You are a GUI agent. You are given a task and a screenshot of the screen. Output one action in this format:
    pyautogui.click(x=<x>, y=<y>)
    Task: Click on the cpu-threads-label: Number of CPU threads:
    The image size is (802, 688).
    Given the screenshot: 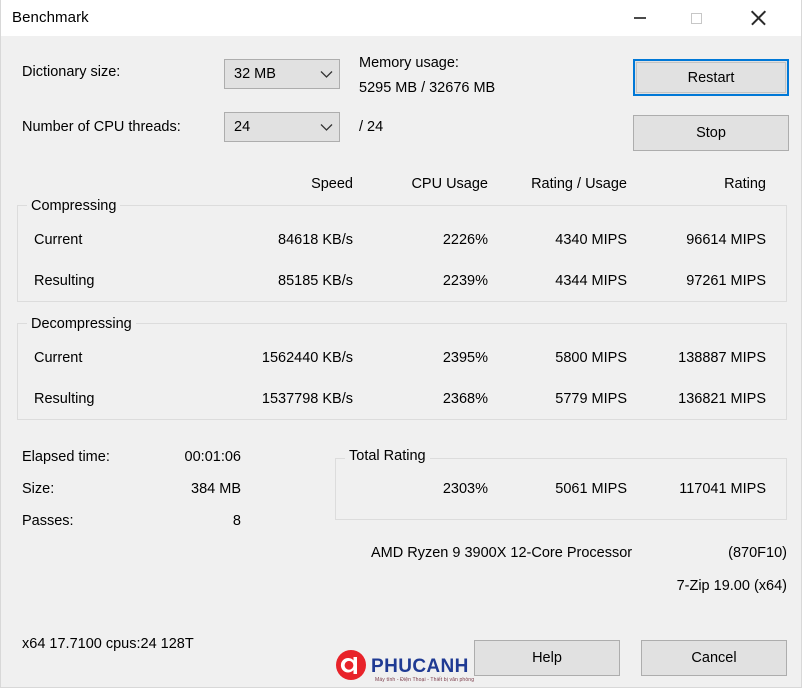 What is the action you would take?
    pyautogui.click(x=101, y=127)
    